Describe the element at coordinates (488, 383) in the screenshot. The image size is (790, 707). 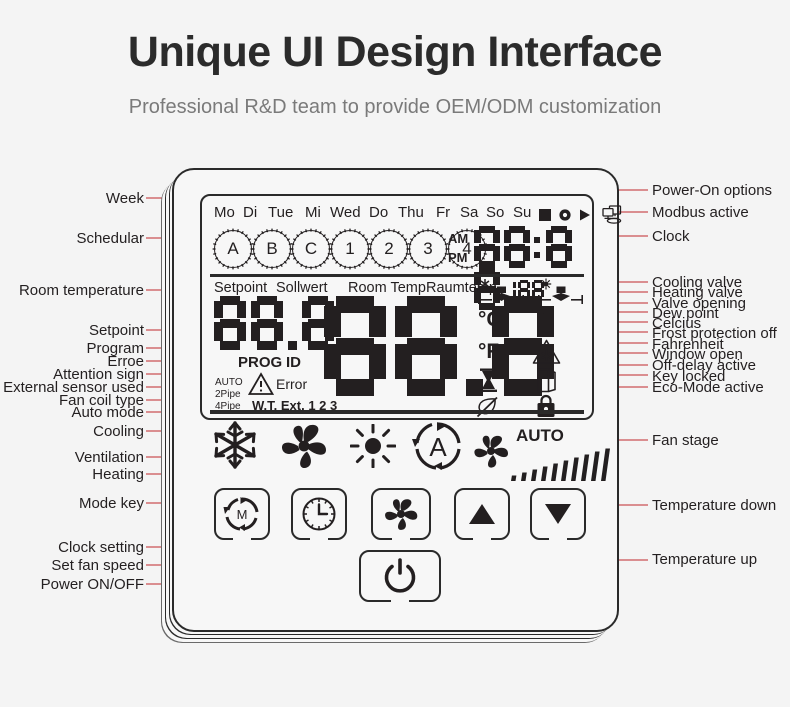
I see `off-delay-hourglass-icon` at that location.